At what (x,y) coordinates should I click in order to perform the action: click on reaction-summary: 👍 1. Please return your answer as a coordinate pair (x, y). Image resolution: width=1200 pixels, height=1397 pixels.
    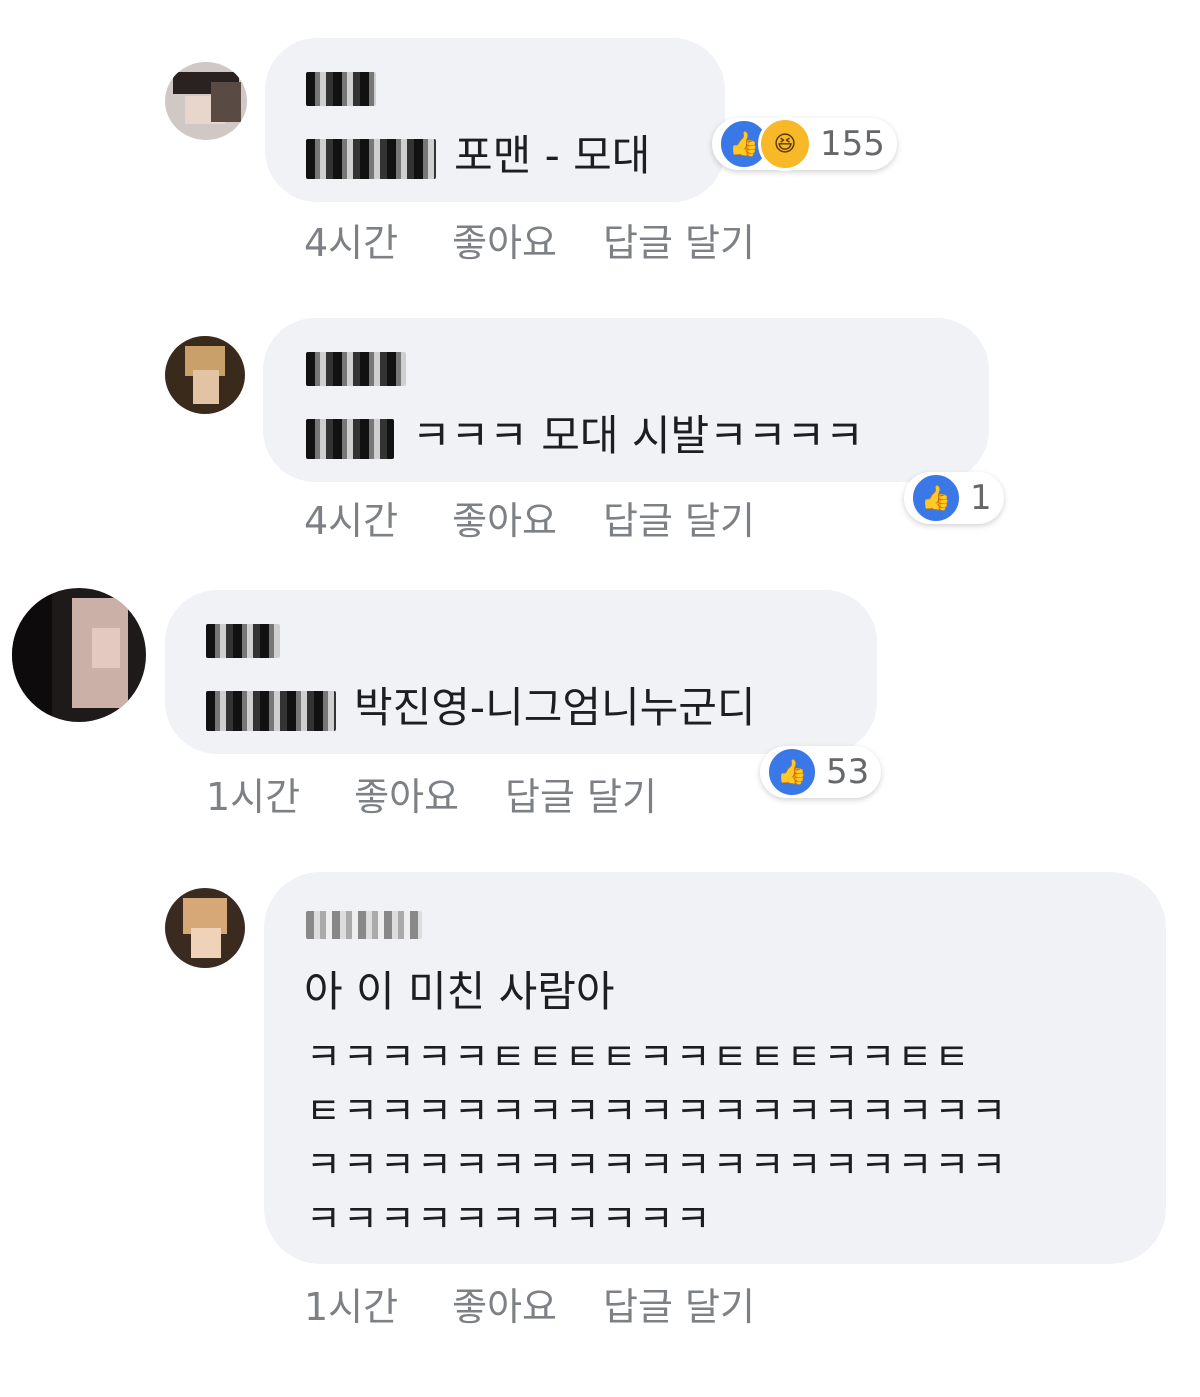
    Looking at the image, I should click on (954, 498).